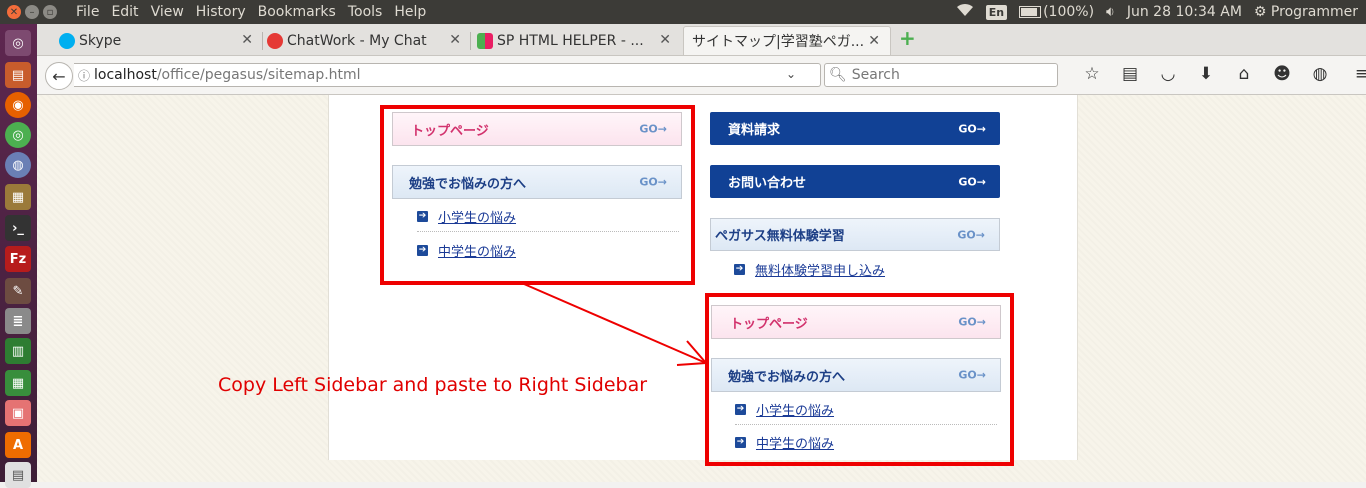 This screenshot has width=1366, height=488. I want to click on hello-icon: ☻, so click(1282, 74).